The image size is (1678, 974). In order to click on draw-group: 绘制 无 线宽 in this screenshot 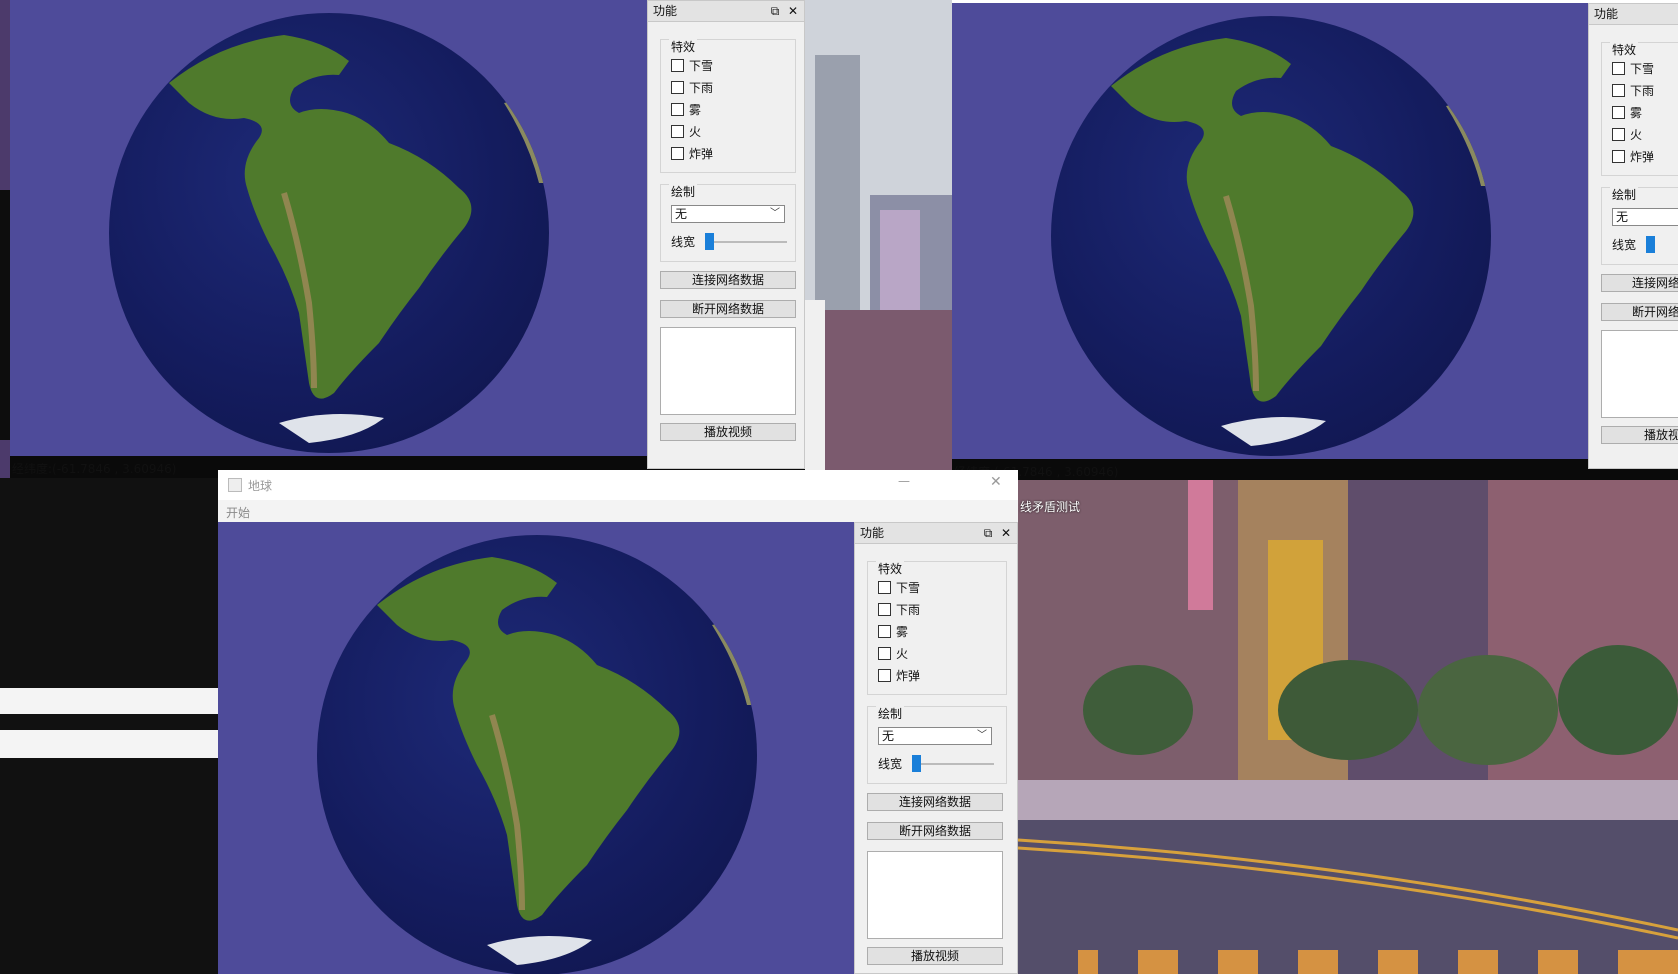, I will do `click(1639, 225)`.